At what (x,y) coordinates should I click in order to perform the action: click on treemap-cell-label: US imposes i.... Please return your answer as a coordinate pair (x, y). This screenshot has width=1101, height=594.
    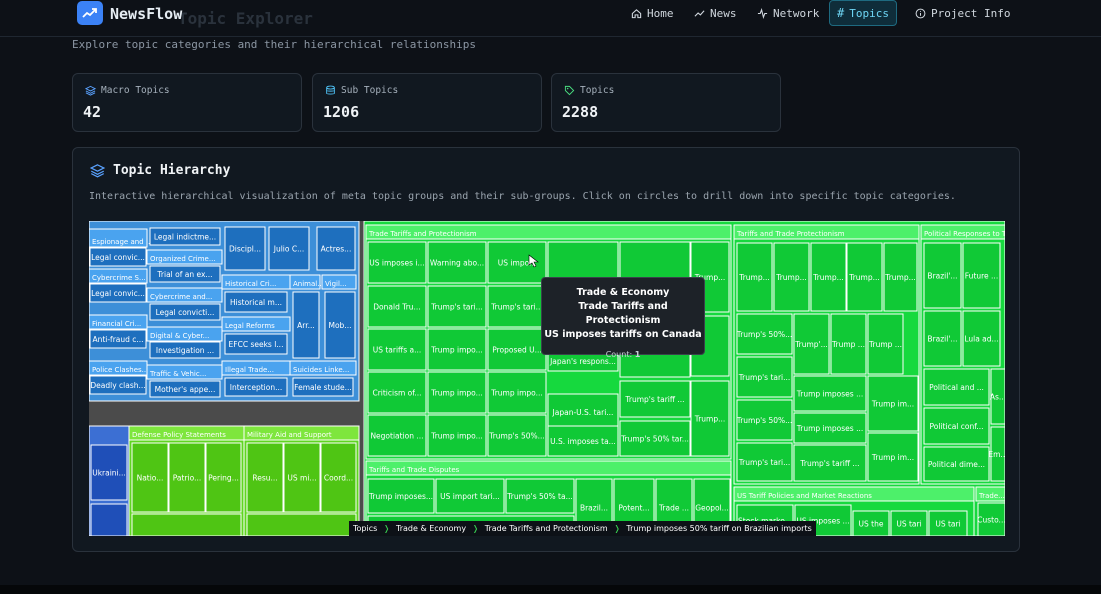
    Looking at the image, I should click on (396, 263).